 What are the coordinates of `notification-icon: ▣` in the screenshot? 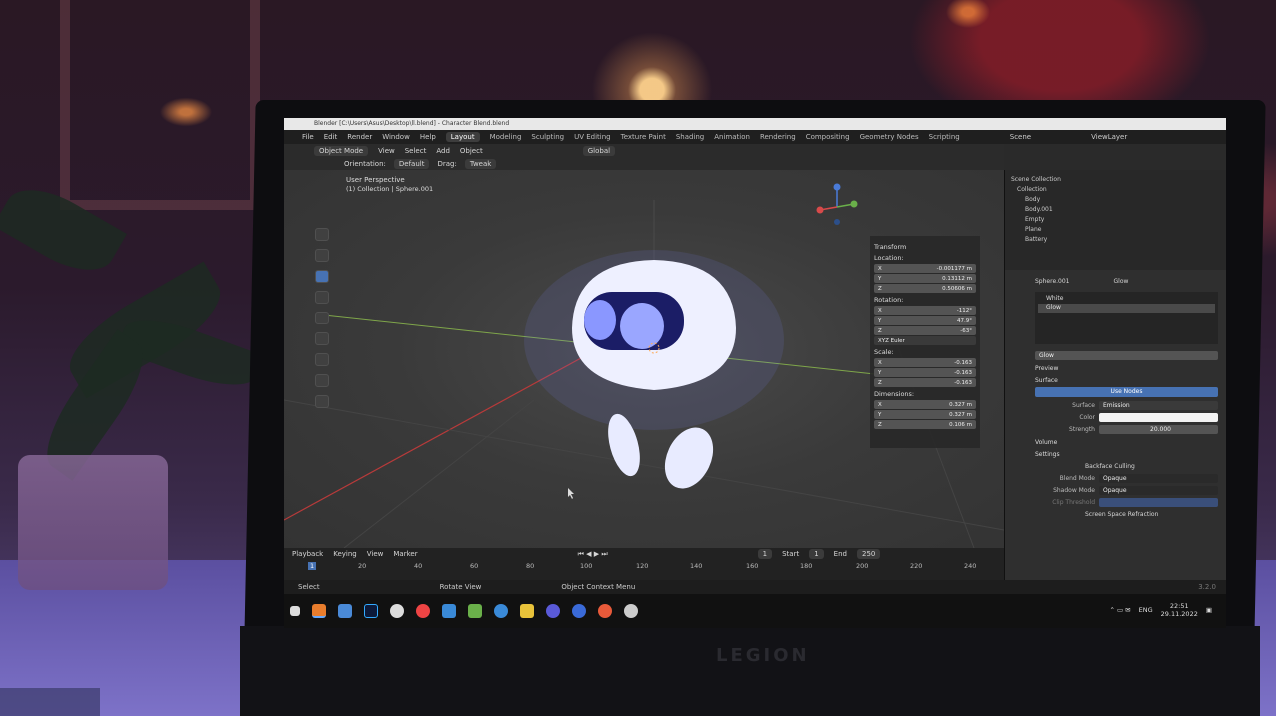 It's located at (1209, 610).